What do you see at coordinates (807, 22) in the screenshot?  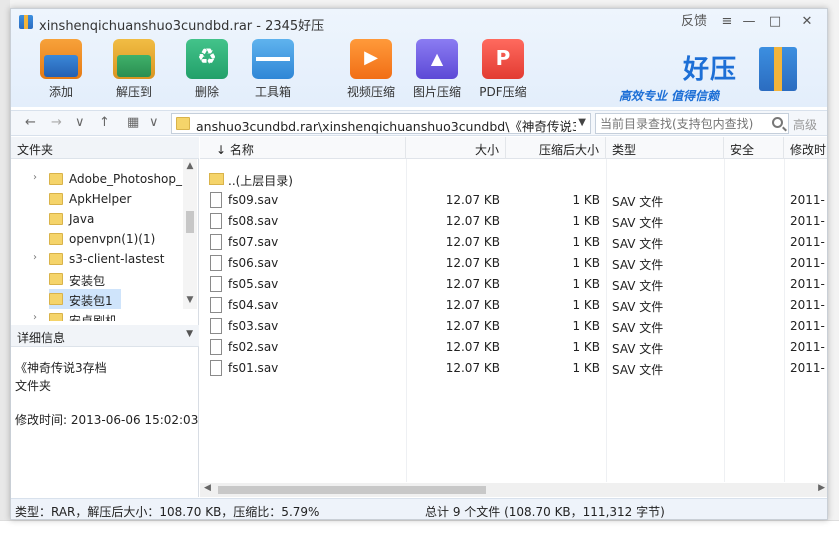 I see `close-button: ✕` at bounding box center [807, 22].